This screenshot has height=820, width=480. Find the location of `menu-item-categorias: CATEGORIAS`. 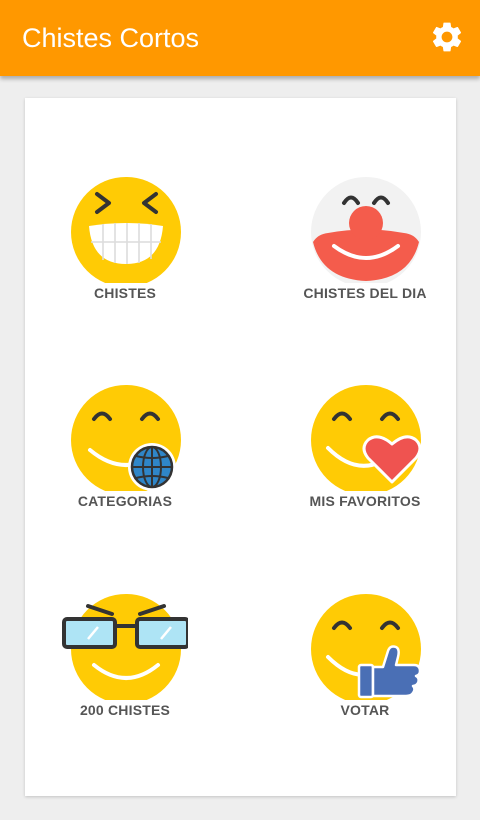

menu-item-categorias: CATEGORIAS is located at coordinates (125, 466).